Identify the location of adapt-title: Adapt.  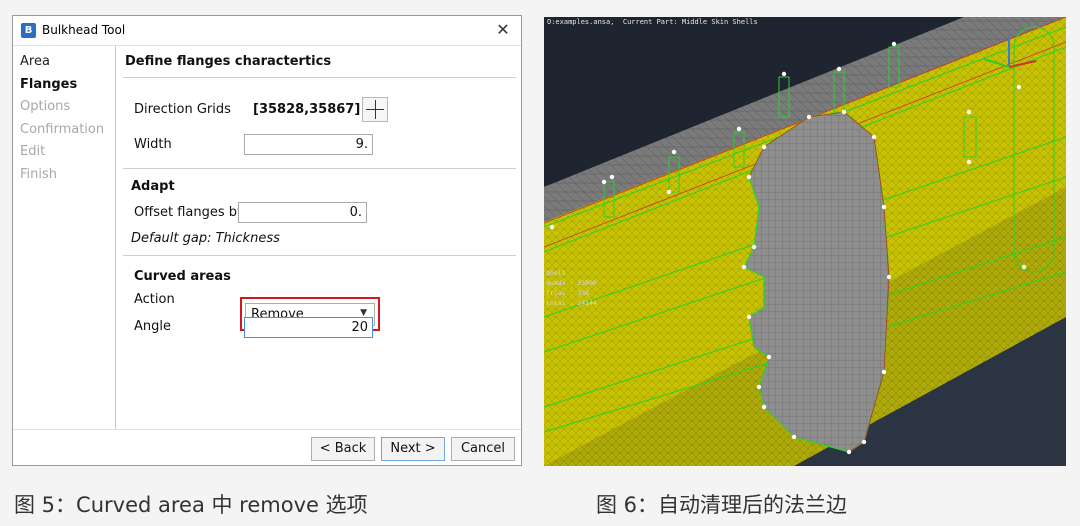
(153, 186).